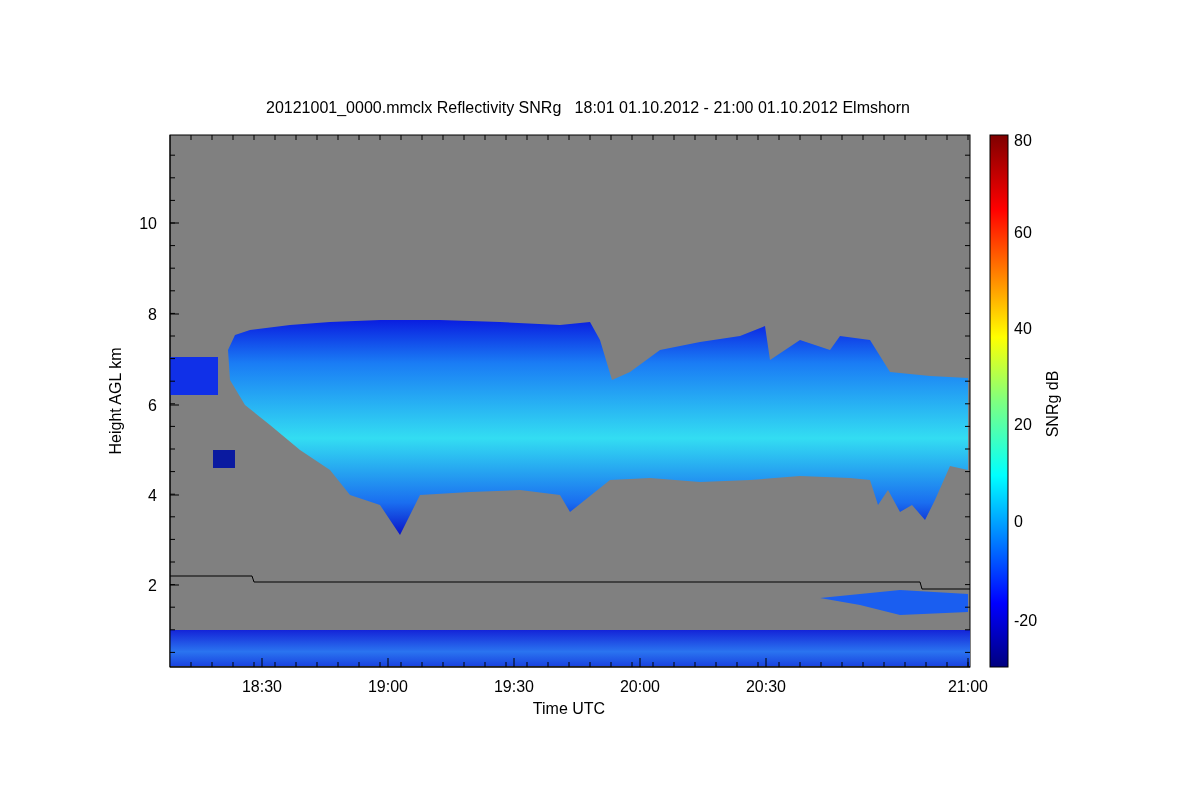 This screenshot has width=1200, height=800. What do you see at coordinates (1023, 328) in the screenshot?
I see `colorbar-tick-label: 40` at bounding box center [1023, 328].